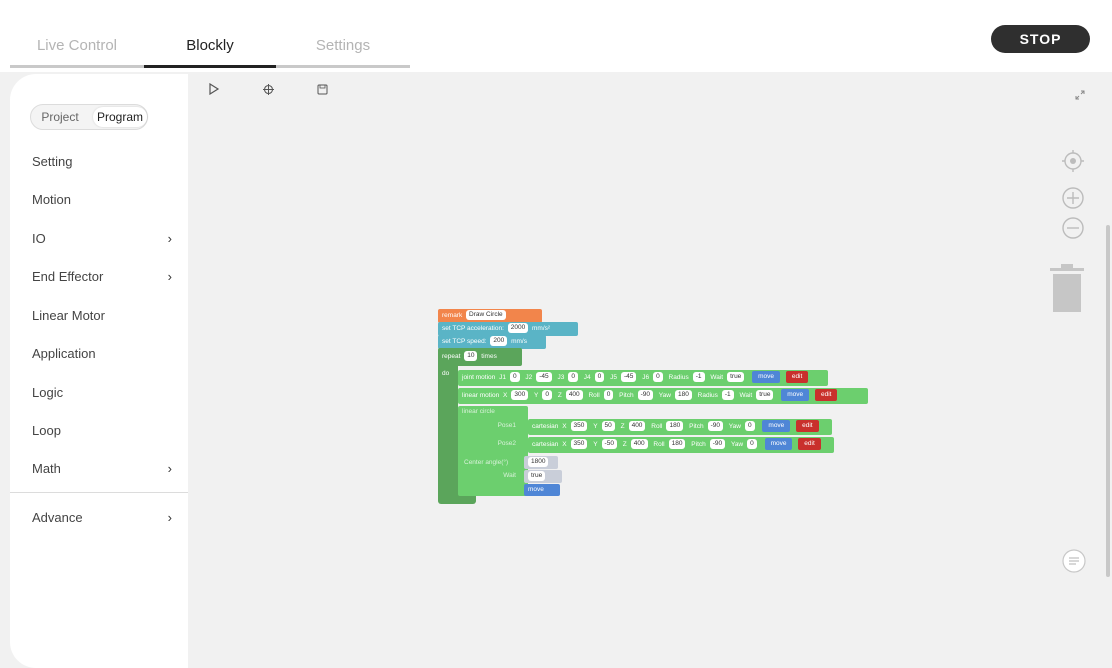 The width and height of the screenshot is (1112, 668). I want to click on x-label: X, so click(505, 395).